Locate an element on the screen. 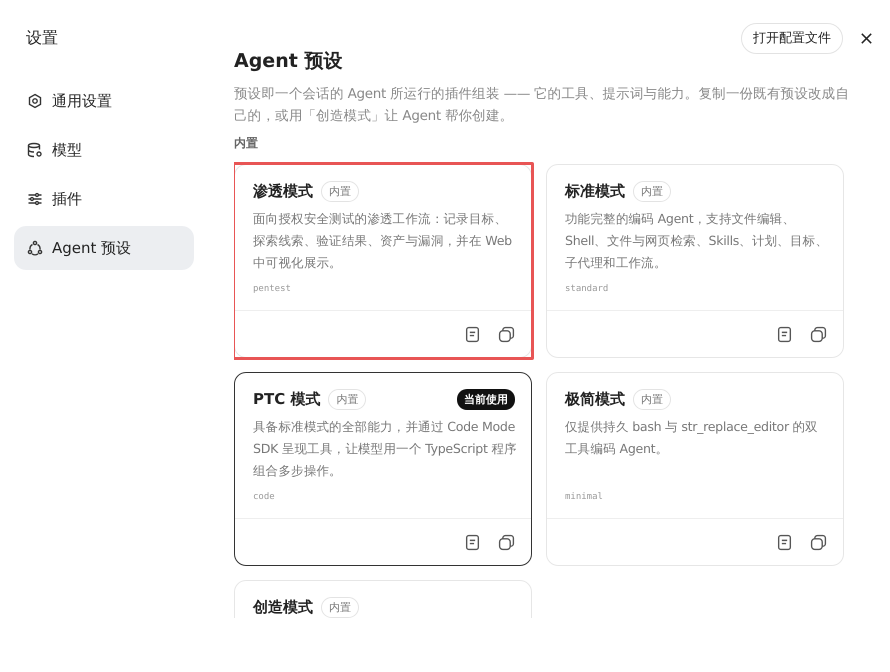  page-title: Agent 预设 is located at coordinates (289, 61).